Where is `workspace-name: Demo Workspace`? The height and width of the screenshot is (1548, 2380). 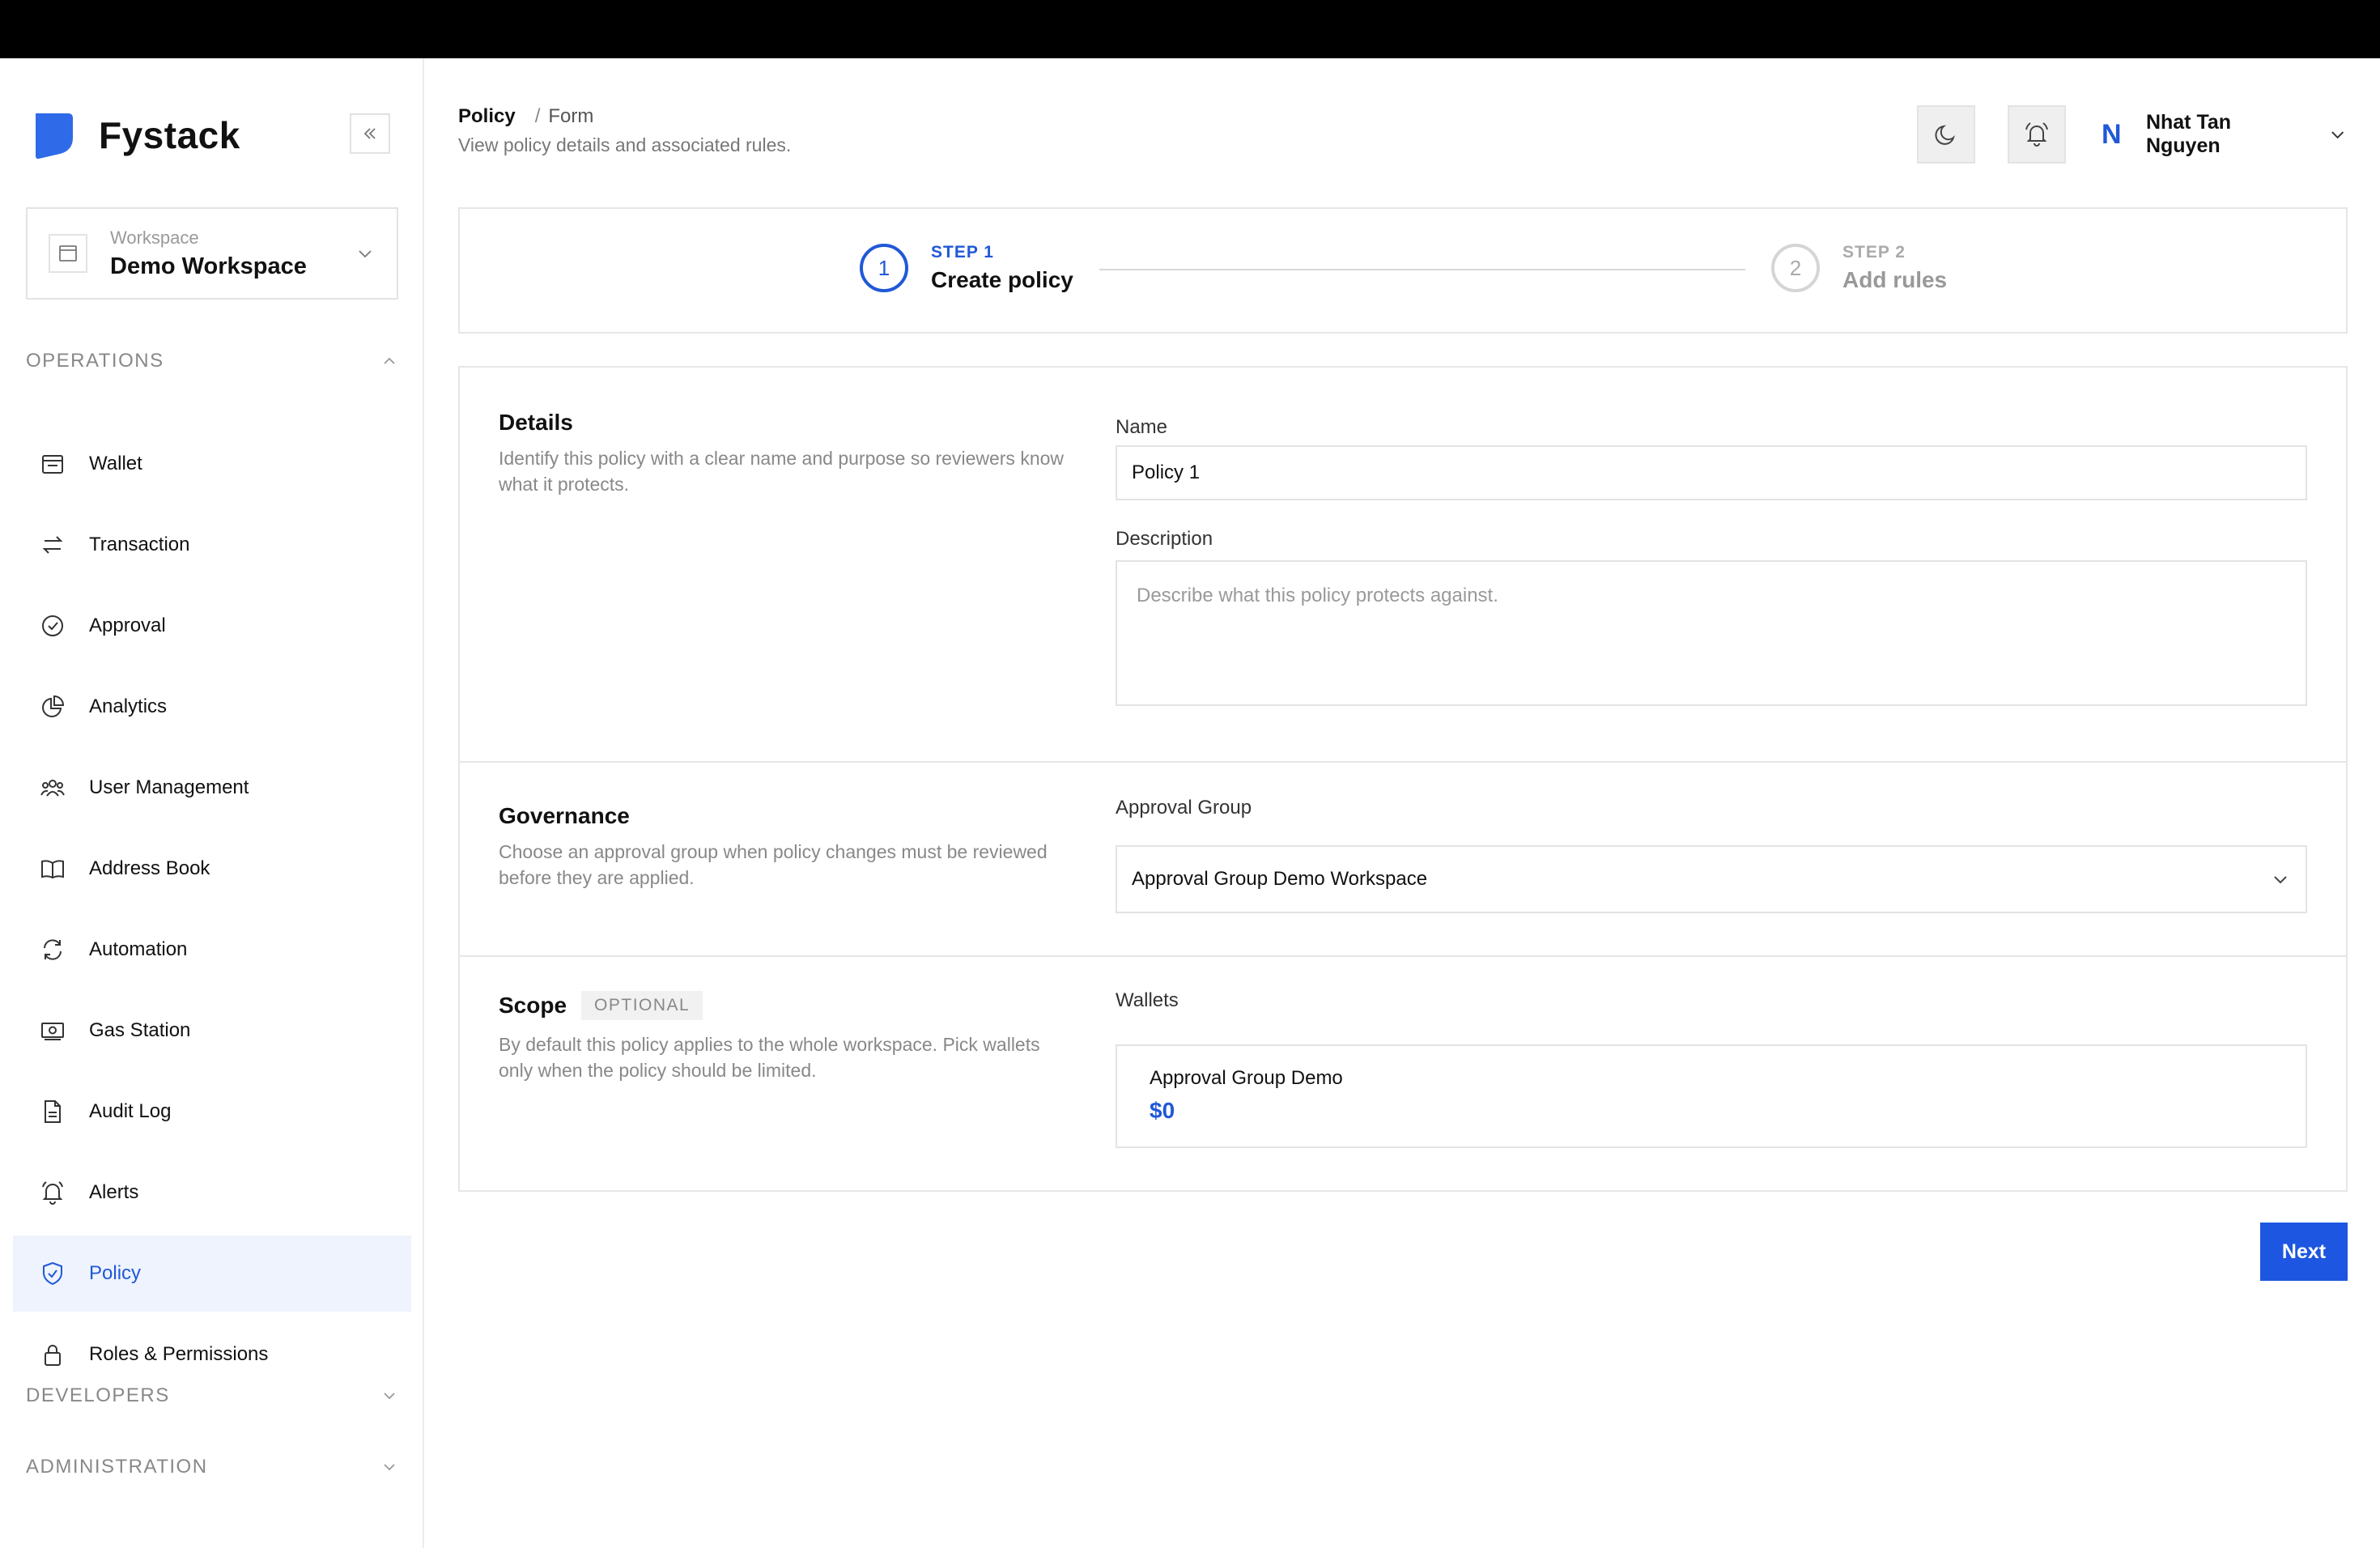 workspace-name: Demo Workspace is located at coordinates (208, 266).